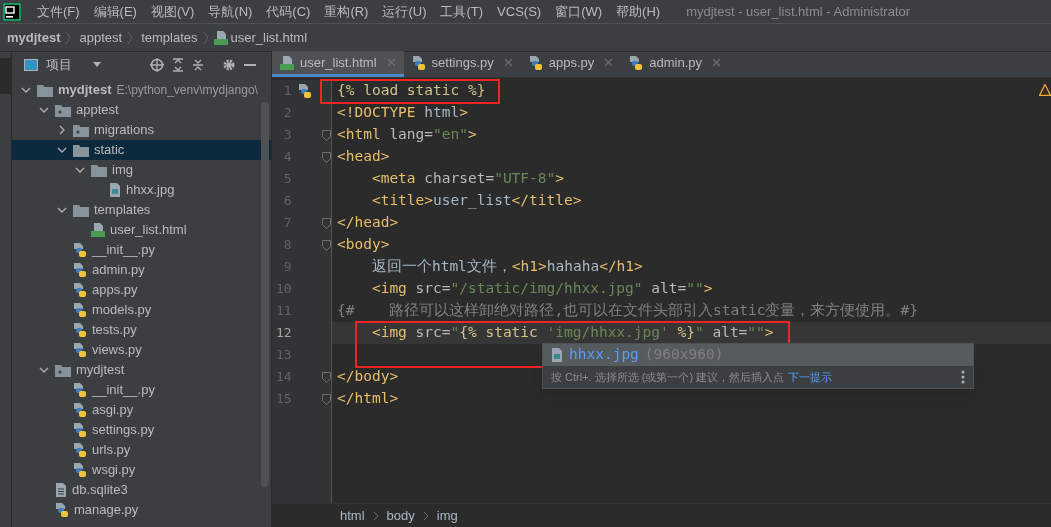  What do you see at coordinates (141, 170) in the screenshot?
I see `tree-item: img` at bounding box center [141, 170].